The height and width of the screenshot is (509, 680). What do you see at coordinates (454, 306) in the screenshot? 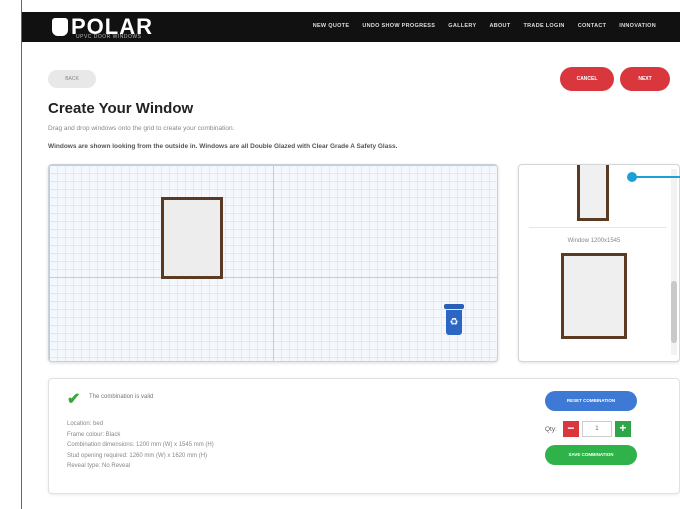
I see `bin-lid` at bounding box center [454, 306].